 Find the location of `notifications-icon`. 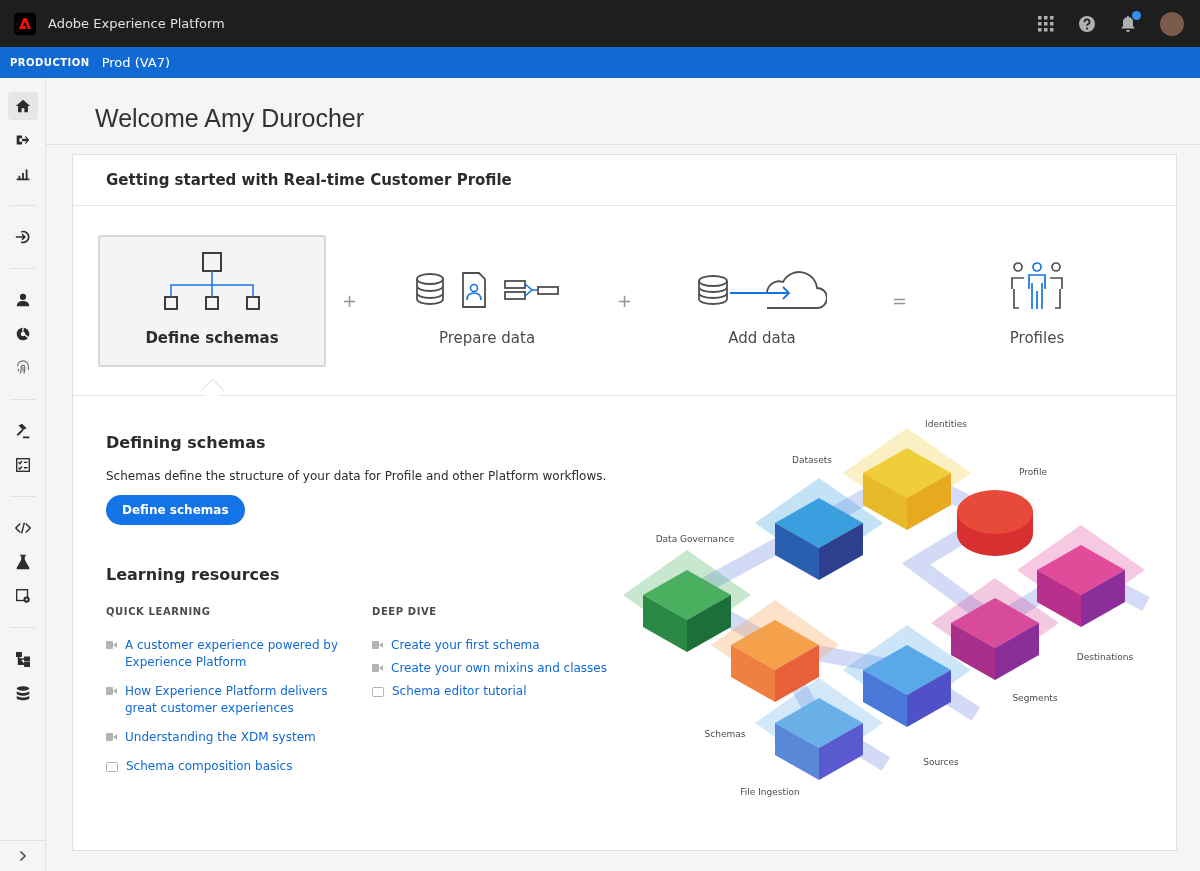

notifications-icon is located at coordinates (1128, 23).